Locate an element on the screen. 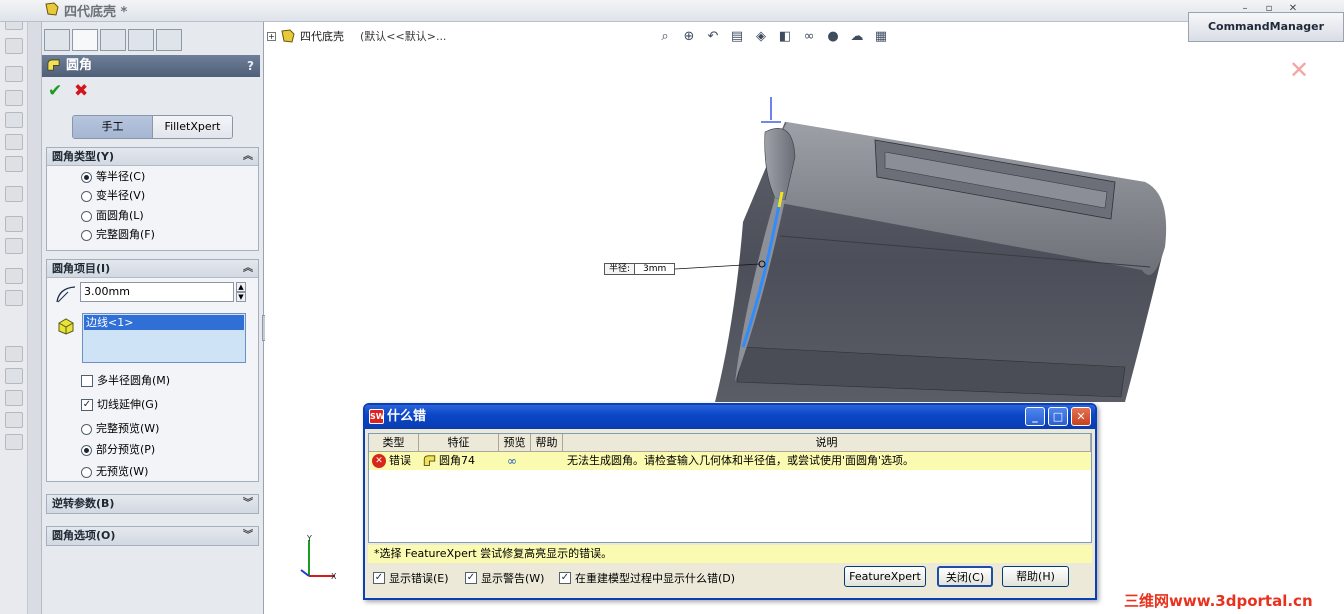 This screenshot has height=614, width=1344. radio-full-round: 完整圆角(F) is located at coordinates (118, 235).